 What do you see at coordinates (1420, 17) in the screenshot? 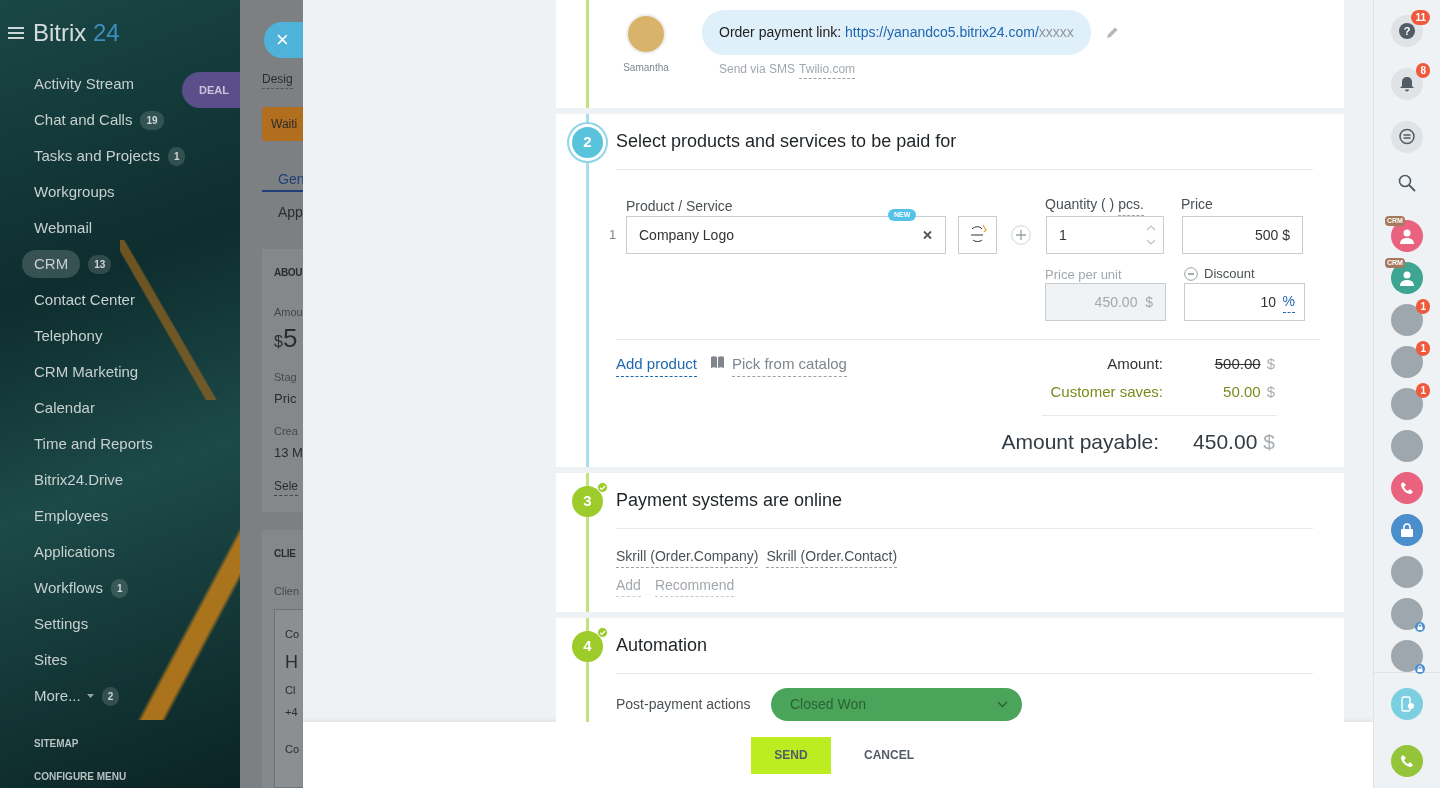
I see `counter-badge: 11` at bounding box center [1420, 17].